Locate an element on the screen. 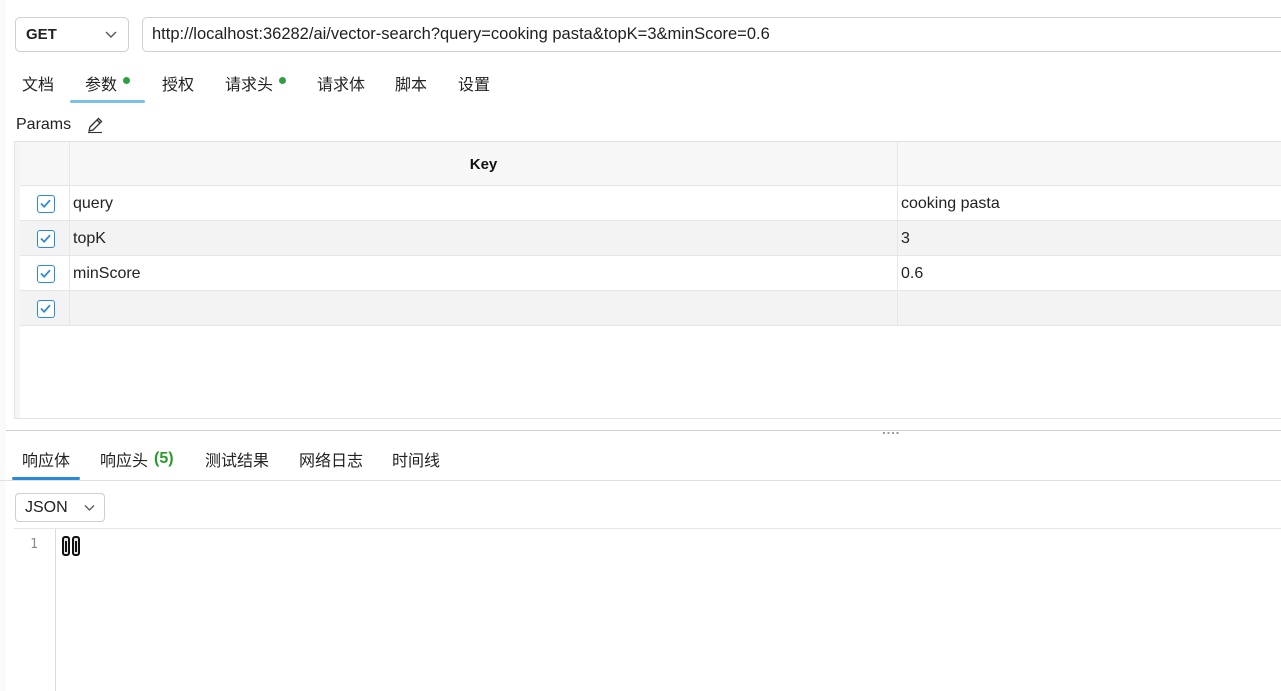  param-key-cell: minScore is located at coordinates (484, 273).